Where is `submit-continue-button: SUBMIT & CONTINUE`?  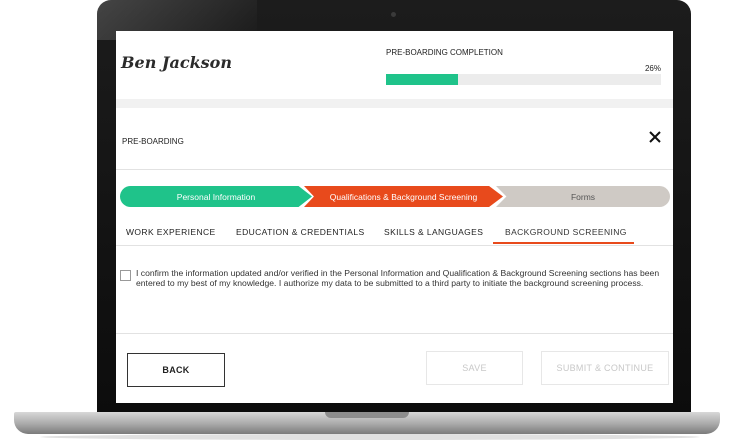
submit-continue-button: SUBMIT & CONTINUE is located at coordinates (605, 368).